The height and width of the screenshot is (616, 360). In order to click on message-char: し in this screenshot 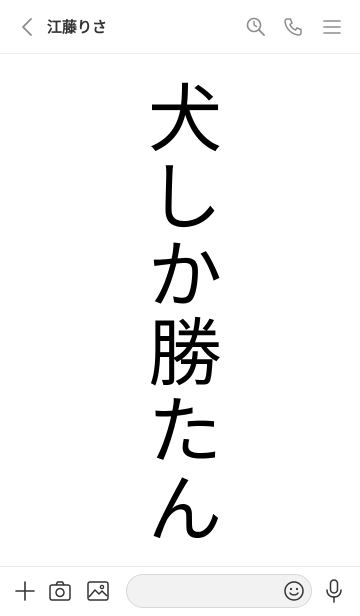, I will do `click(185, 198)`.